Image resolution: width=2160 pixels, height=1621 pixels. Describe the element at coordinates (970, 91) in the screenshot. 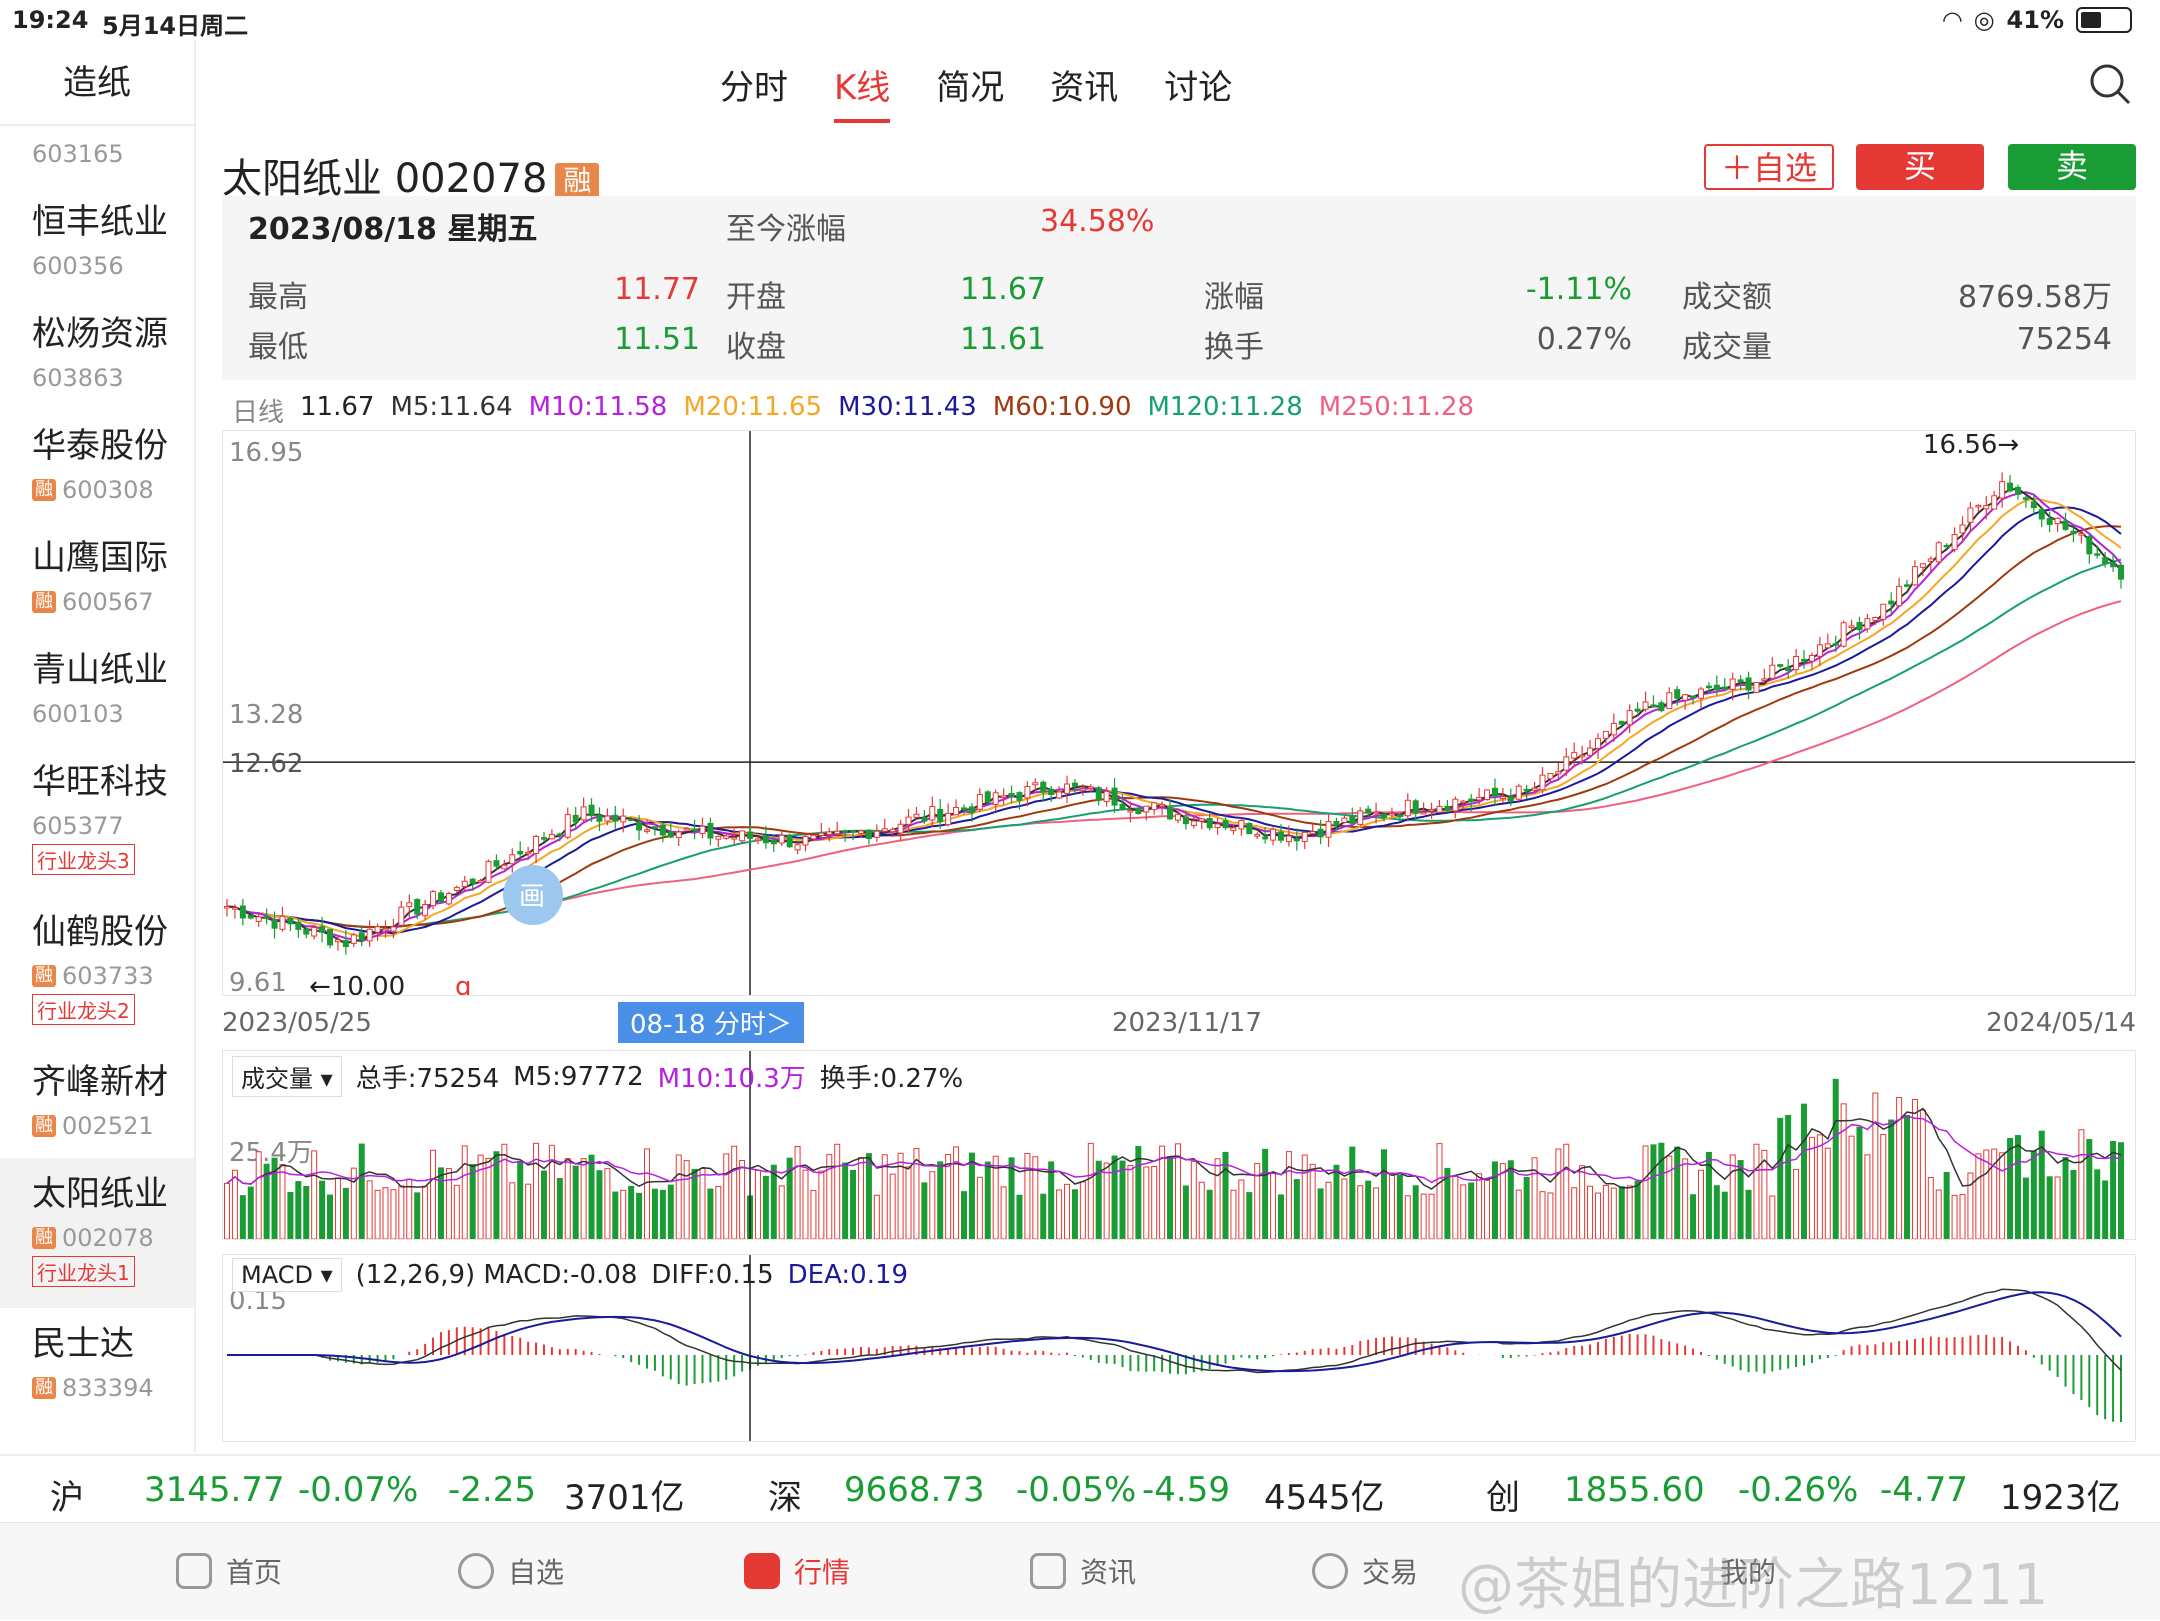

I see `tab-profile: 简况` at that location.